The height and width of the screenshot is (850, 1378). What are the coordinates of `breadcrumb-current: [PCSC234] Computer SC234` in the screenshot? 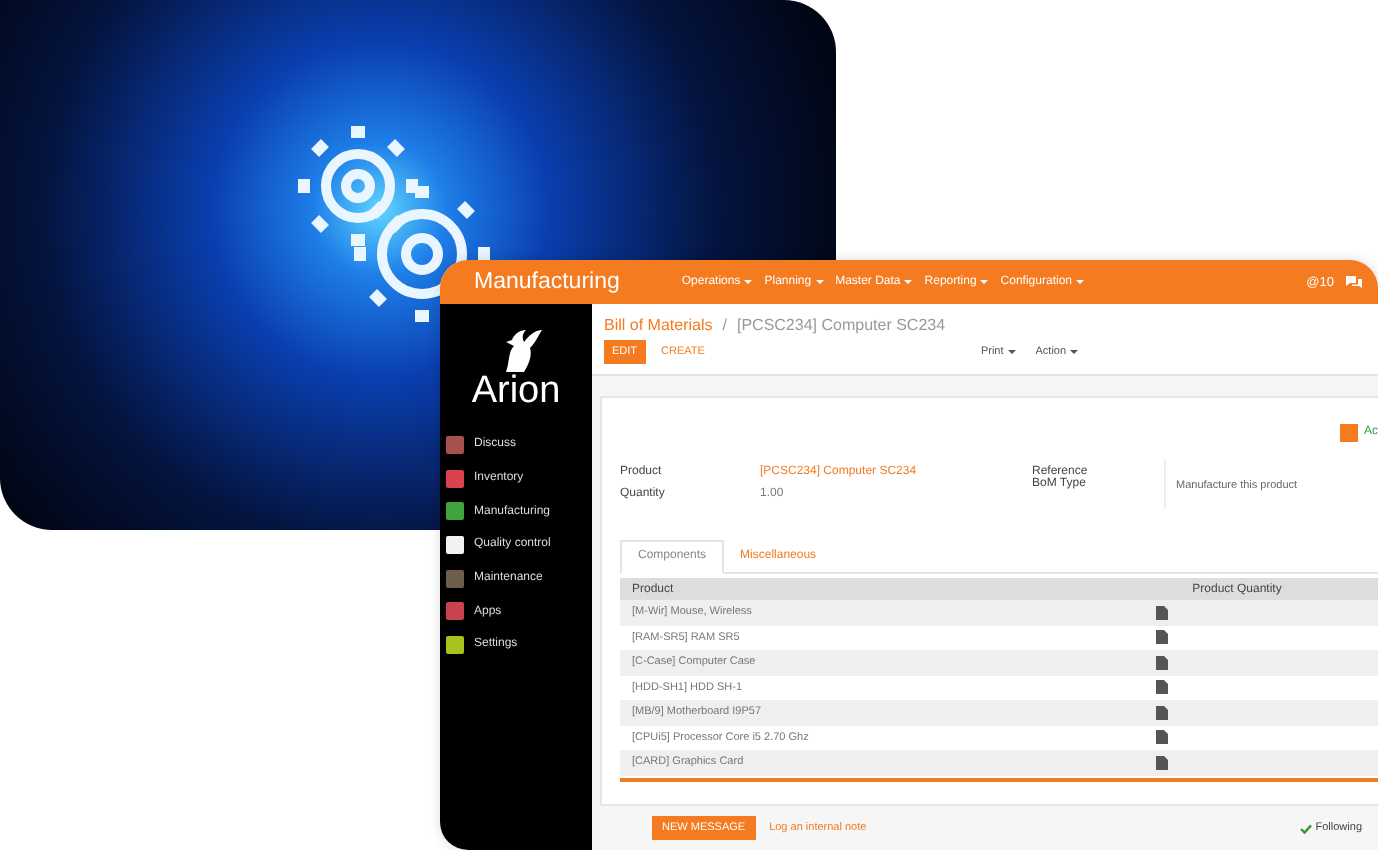 It's located at (841, 325).